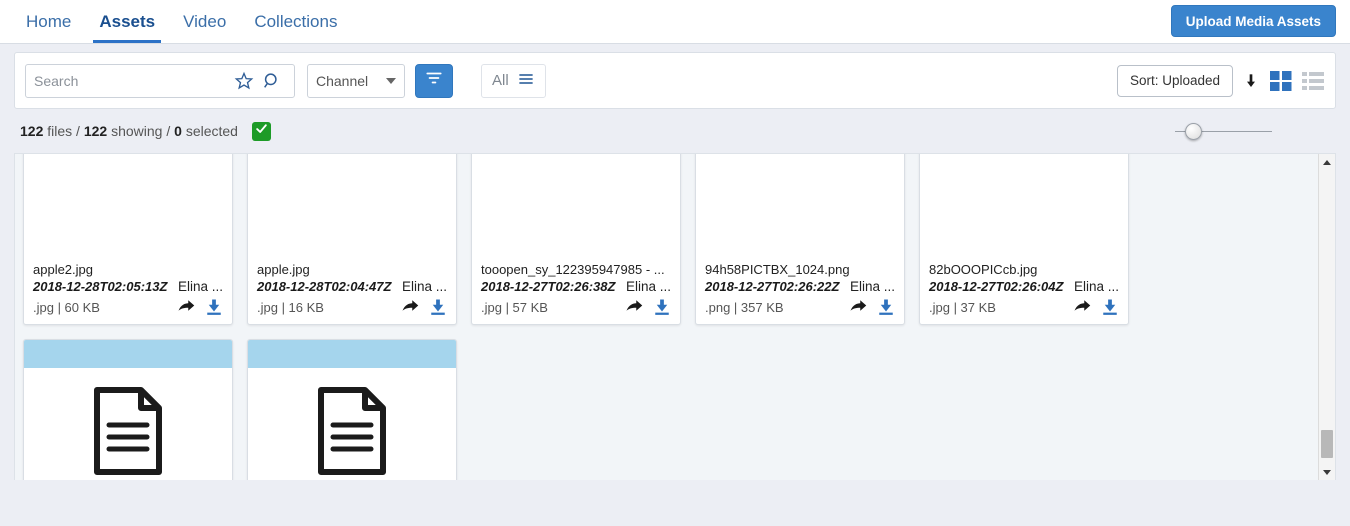  What do you see at coordinates (272, 81) in the screenshot?
I see `search-icon` at bounding box center [272, 81].